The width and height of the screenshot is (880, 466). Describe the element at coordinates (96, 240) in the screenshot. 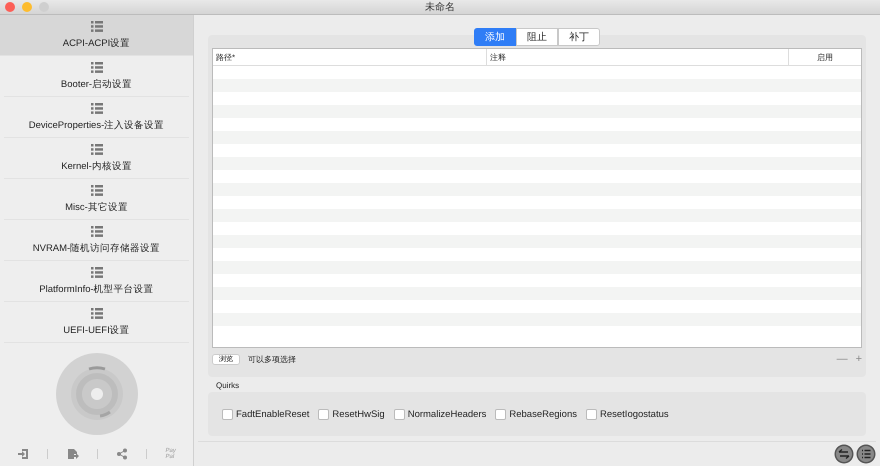

I see `sidebar-item: NVRAM-随机访问存储器设置` at that location.